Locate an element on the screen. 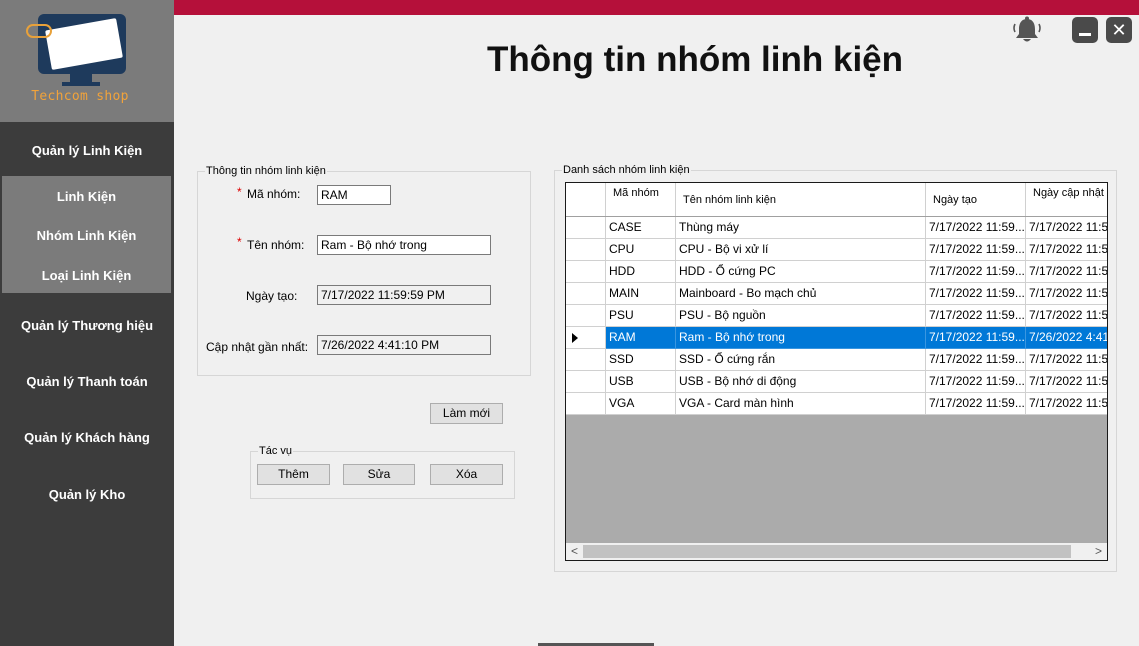 This screenshot has width=1139, height=646. logo-text: Techcom shop is located at coordinates (80, 96).